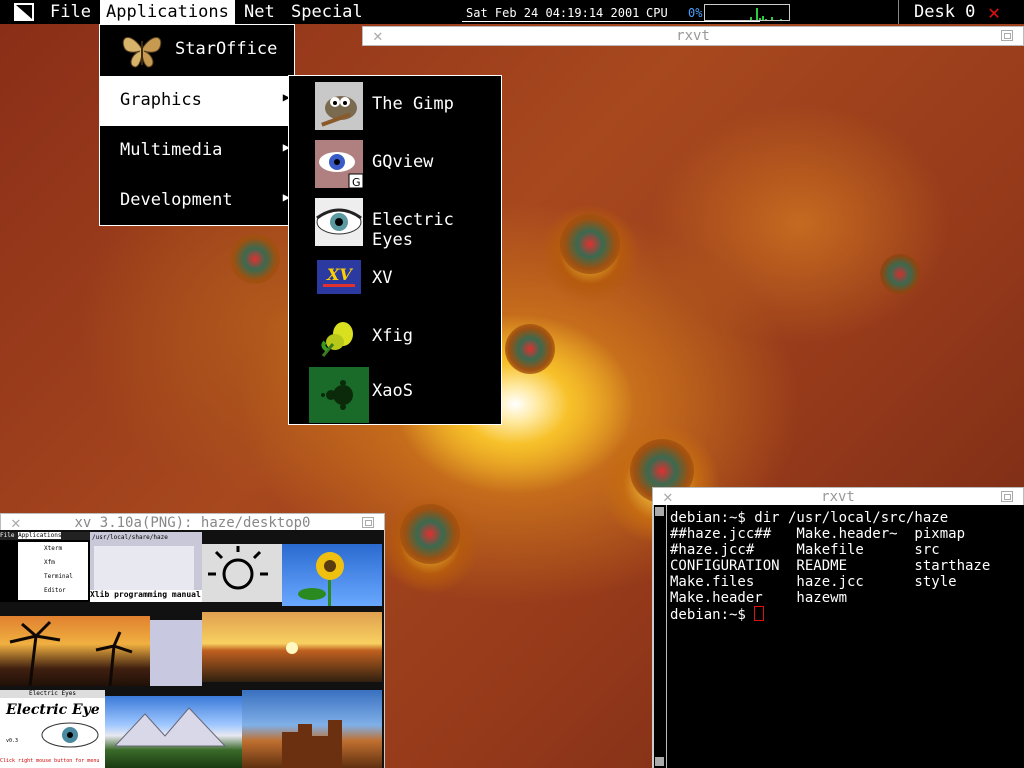 The image size is (1024, 768). I want to click on menu-item-graphics: Graphics ▶, so click(197, 101).